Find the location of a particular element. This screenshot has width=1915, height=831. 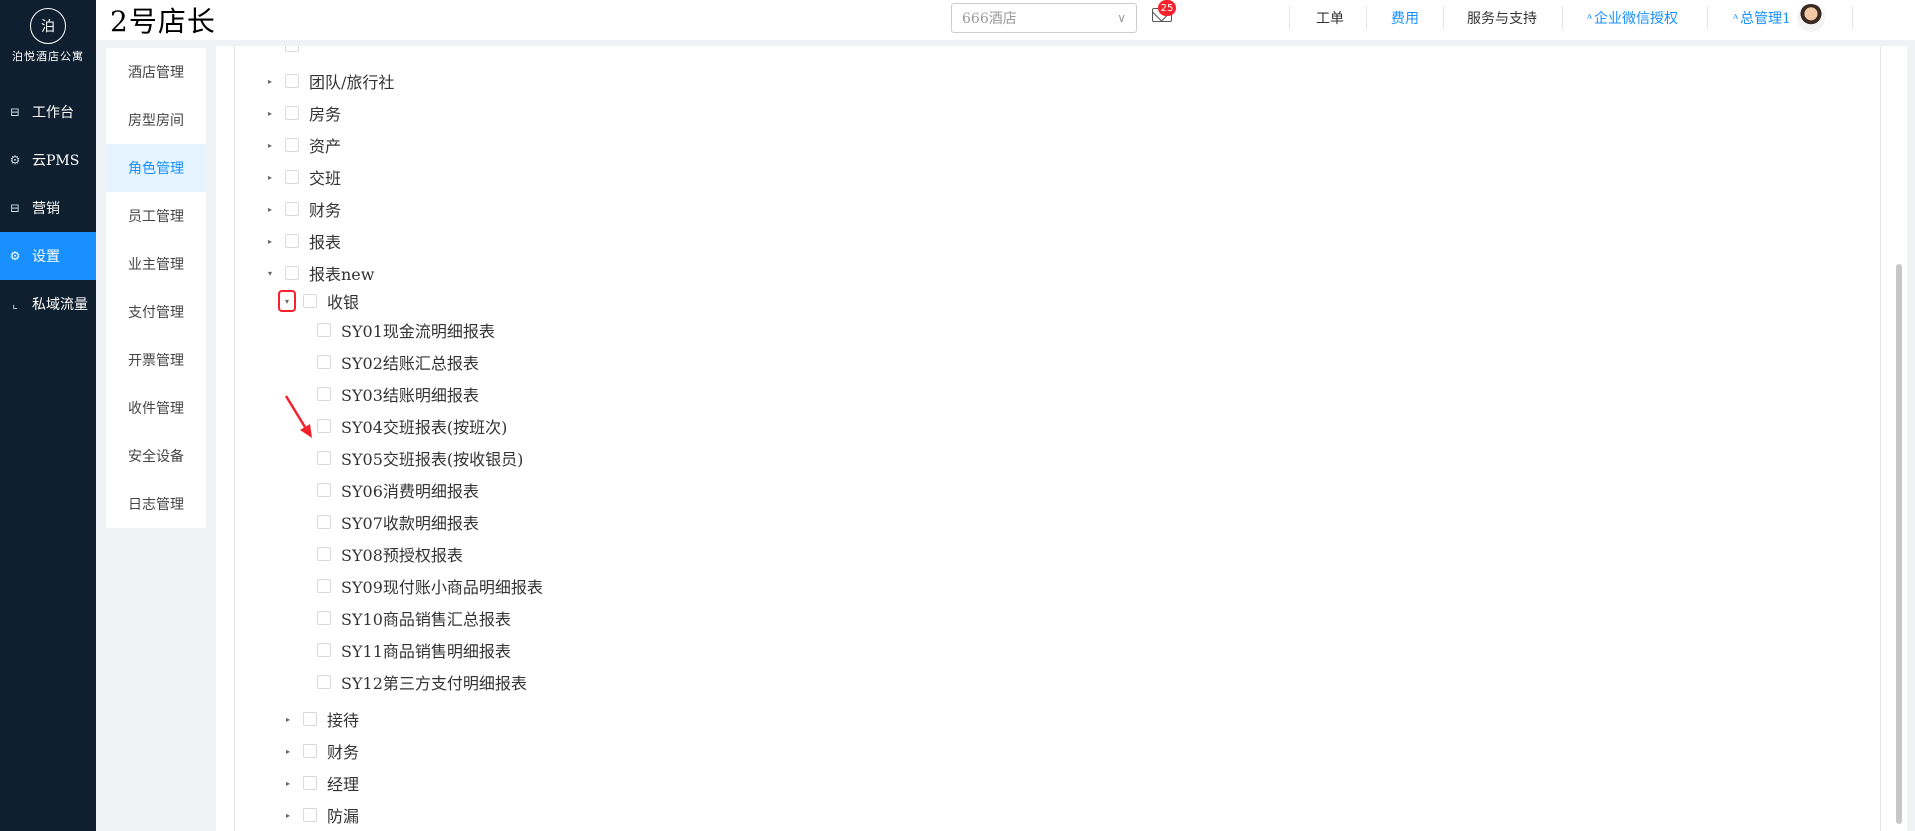

tree-leaf-label: SY09现付账小商品明细报表 is located at coordinates (442, 587).